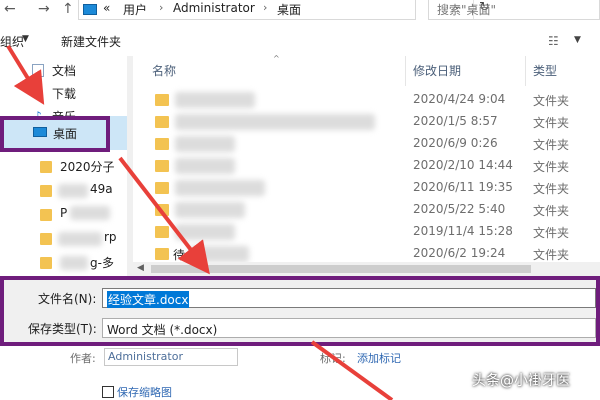 The height and width of the screenshot is (400, 600). Describe the element at coordinates (514, 10) in the screenshot. I see `search-input: 搜索"桌面"` at that location.